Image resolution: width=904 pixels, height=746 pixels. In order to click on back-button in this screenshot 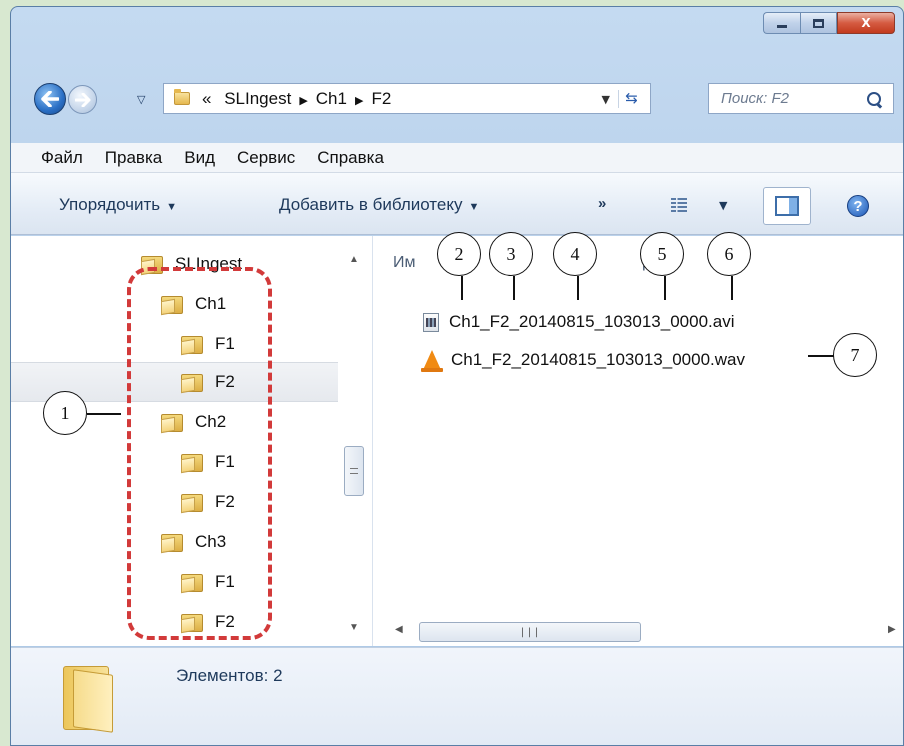, I will do `click(50, 99)`.